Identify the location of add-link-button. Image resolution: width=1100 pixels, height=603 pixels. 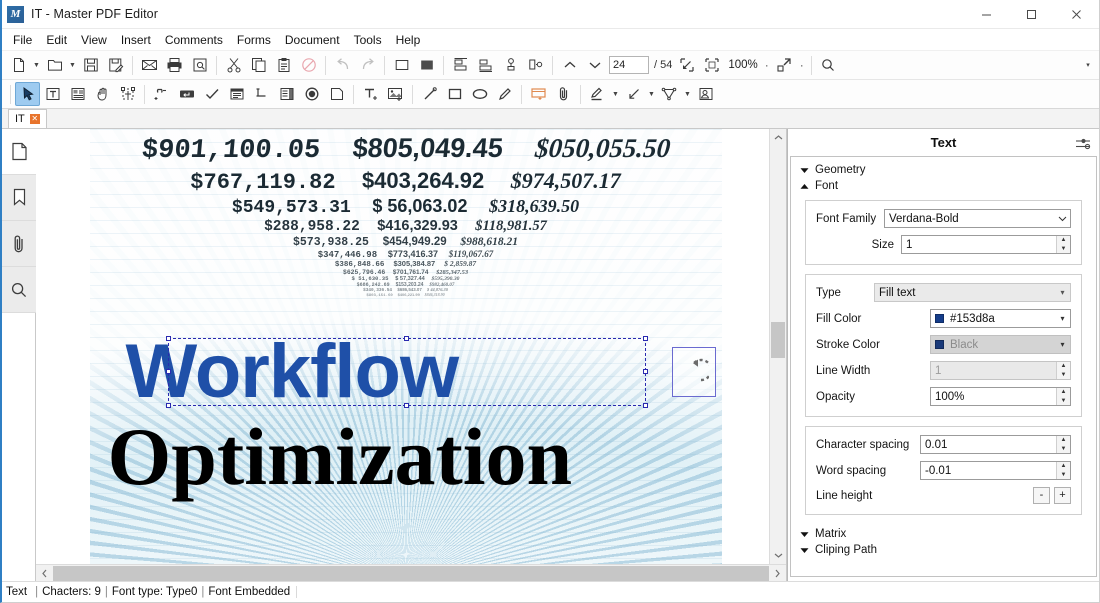
(161, 94).